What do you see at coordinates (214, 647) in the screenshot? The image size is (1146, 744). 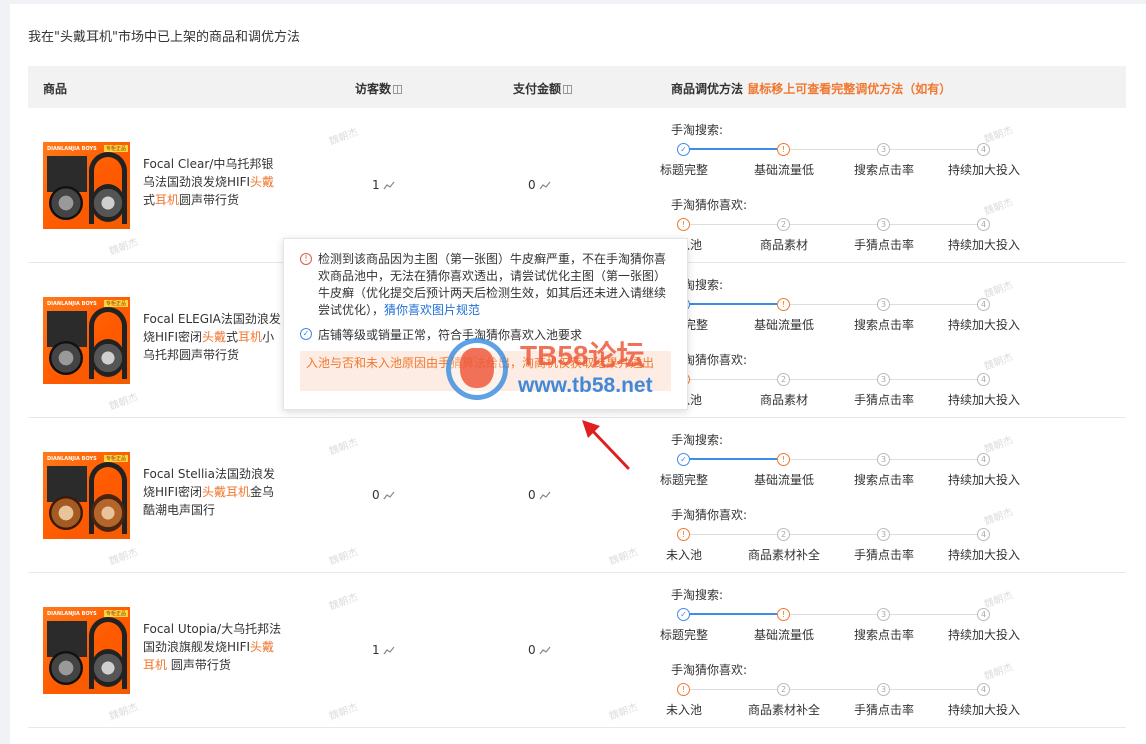 I see `product-name: Focal Utopia/大乌托邦法国劲浪旗舰发烧HIFI头戴耳机 圆声带行货` at bounding box center [214, 647].